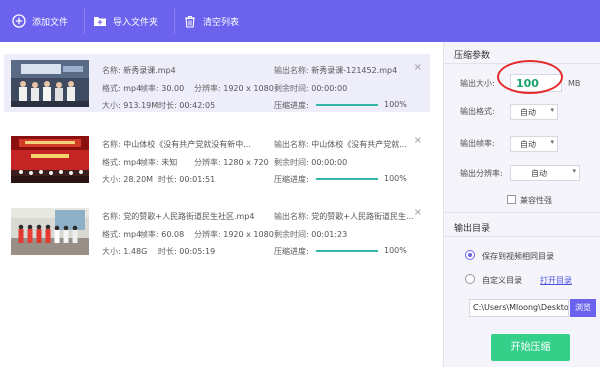 This screenshot has height=367, width=600. I want to click on file-framerate: 未知, so click(169, 162).